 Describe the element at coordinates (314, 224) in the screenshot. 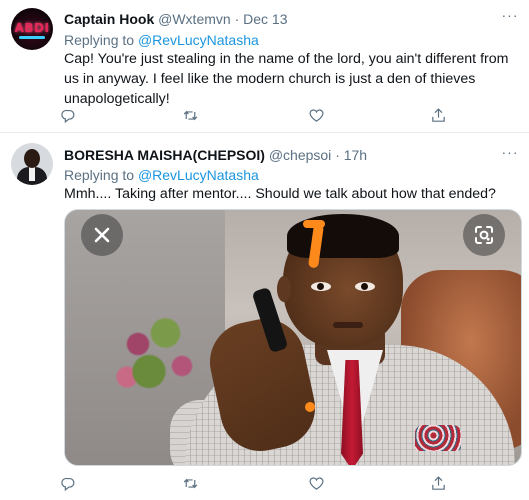

I see `annotation-stroke` at that location.